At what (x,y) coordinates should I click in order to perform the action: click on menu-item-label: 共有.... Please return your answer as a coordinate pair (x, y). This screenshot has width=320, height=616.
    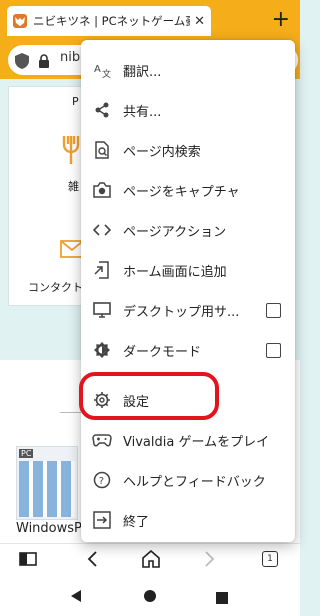
    Looking at the image, I should click on (142, 112).